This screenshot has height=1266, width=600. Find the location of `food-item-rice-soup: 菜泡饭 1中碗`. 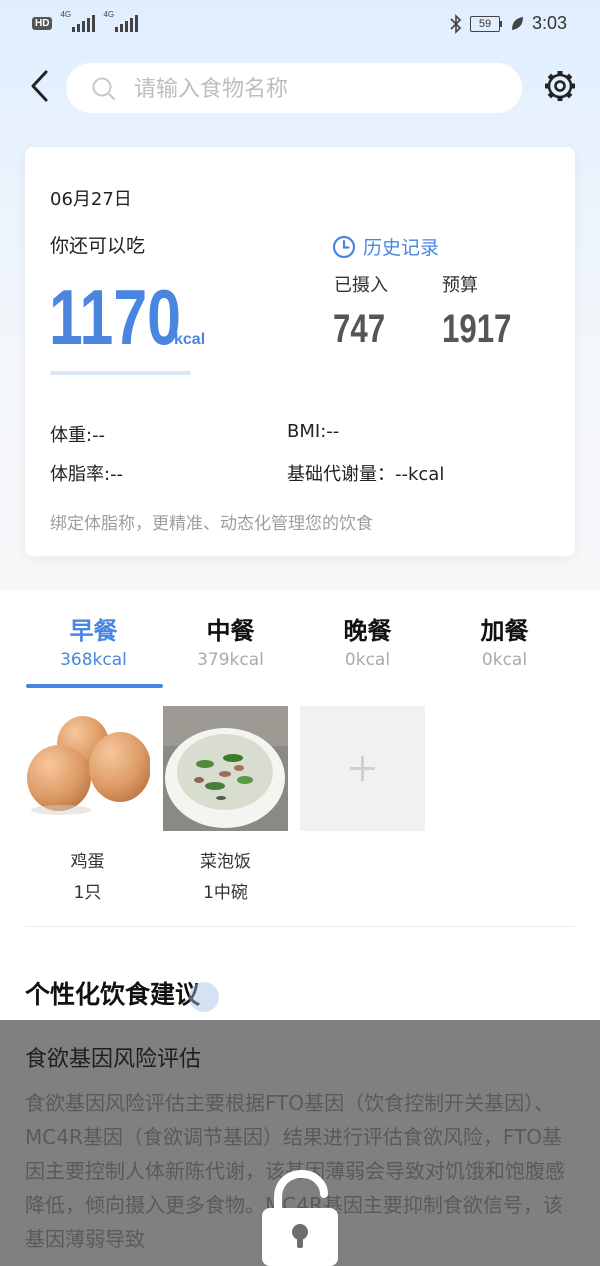

food-item-rice-soup: 菜泡饭 1中碗 is located at coordinates (225, 804).